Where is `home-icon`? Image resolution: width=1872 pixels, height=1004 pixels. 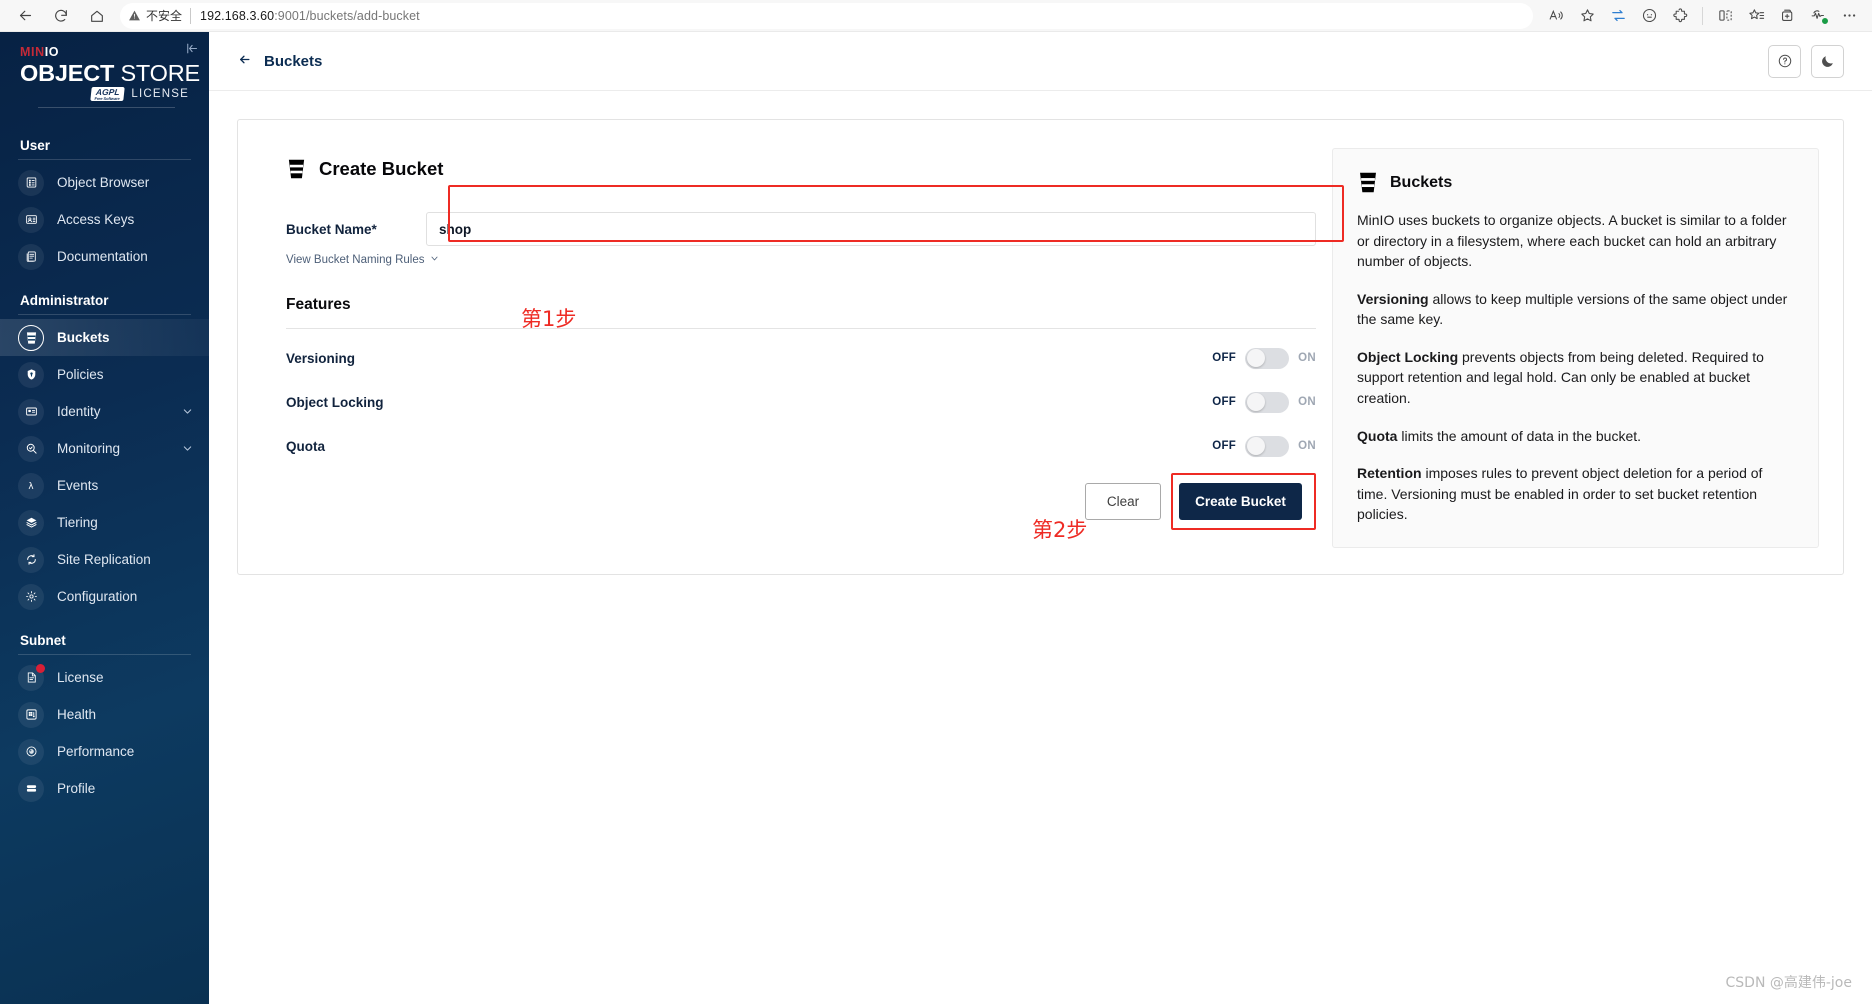
home-icon is located at coordinates (97, 16).